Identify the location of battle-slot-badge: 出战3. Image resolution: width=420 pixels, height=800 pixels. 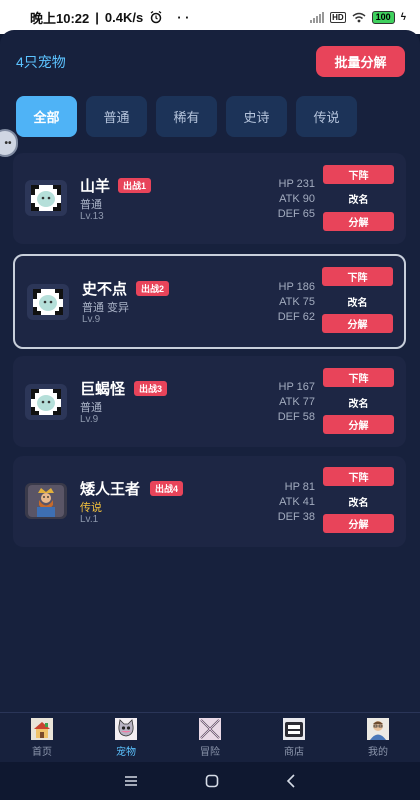
(151, 388).